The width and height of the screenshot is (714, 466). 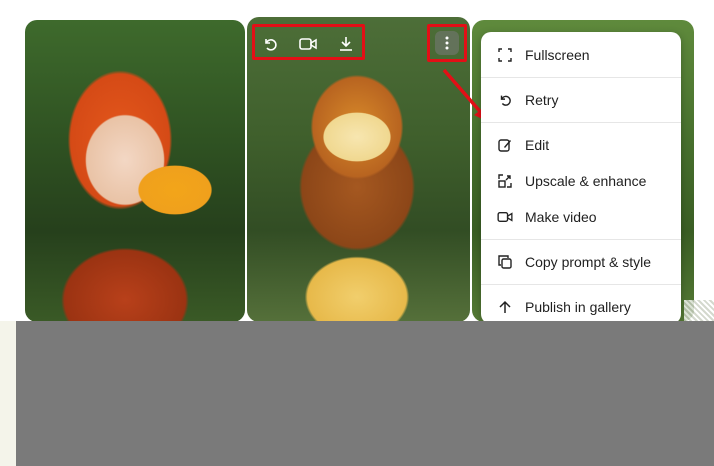 I want to click on image-fragment, so click(x=699, y=310).